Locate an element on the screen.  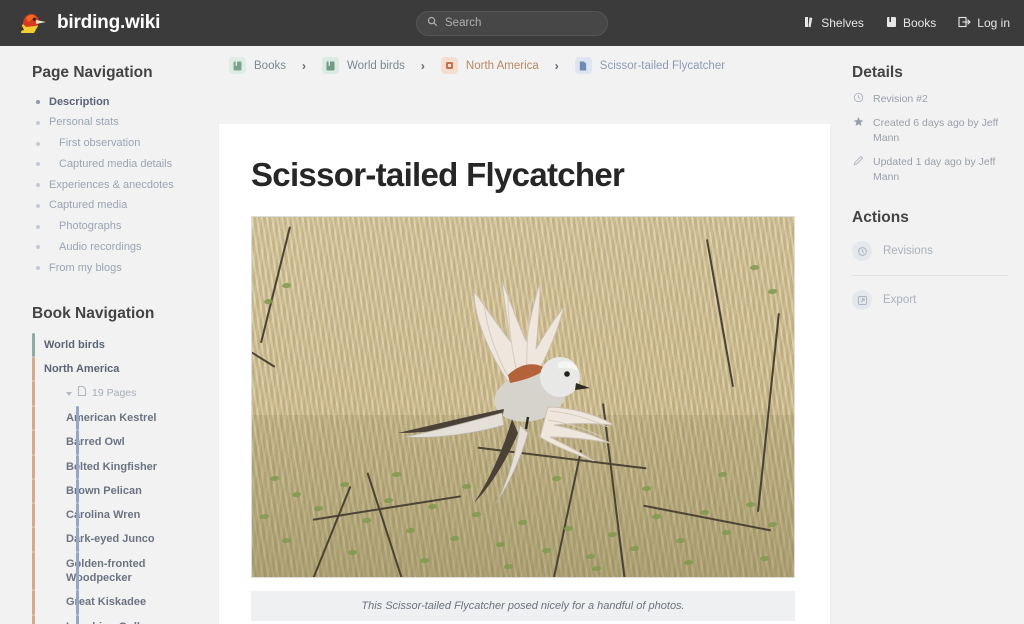
booknav-pages-count: 19 Pages is located at coordinates (118, 393).